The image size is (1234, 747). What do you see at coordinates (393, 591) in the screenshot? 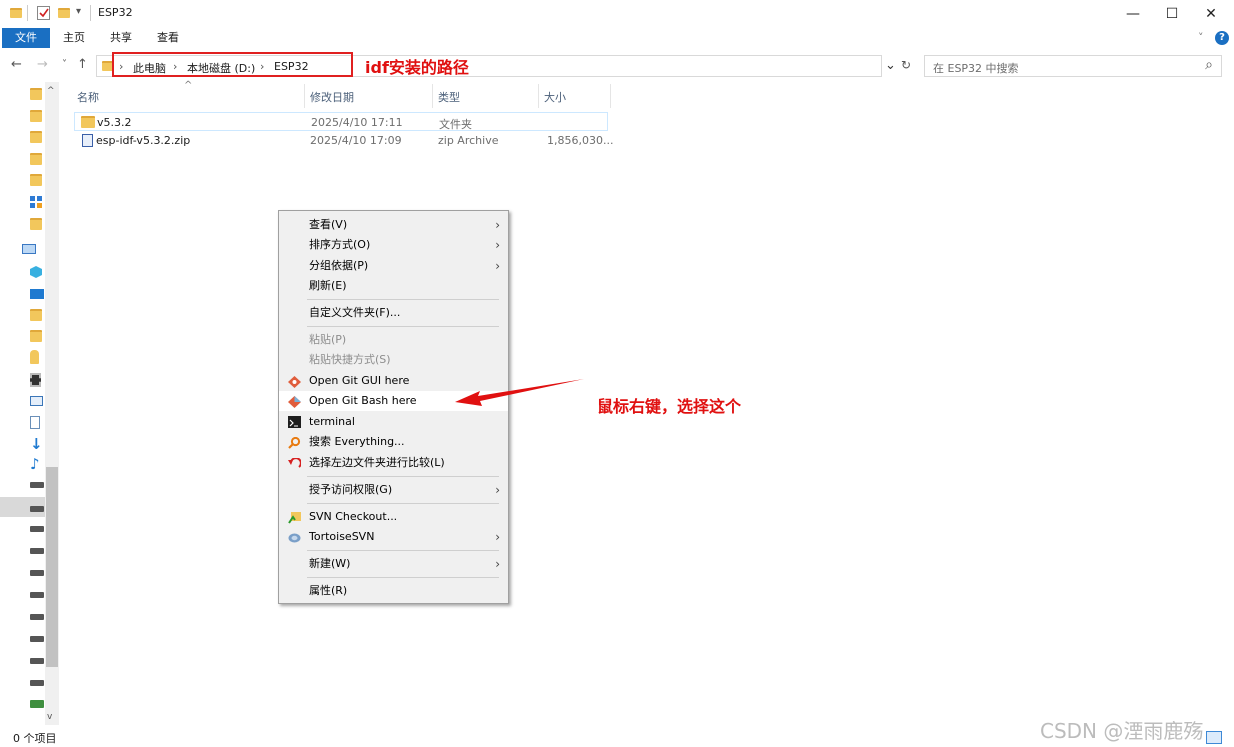
I see `menu-item-properties: 属性(R)` at bounding box center [393, 591].